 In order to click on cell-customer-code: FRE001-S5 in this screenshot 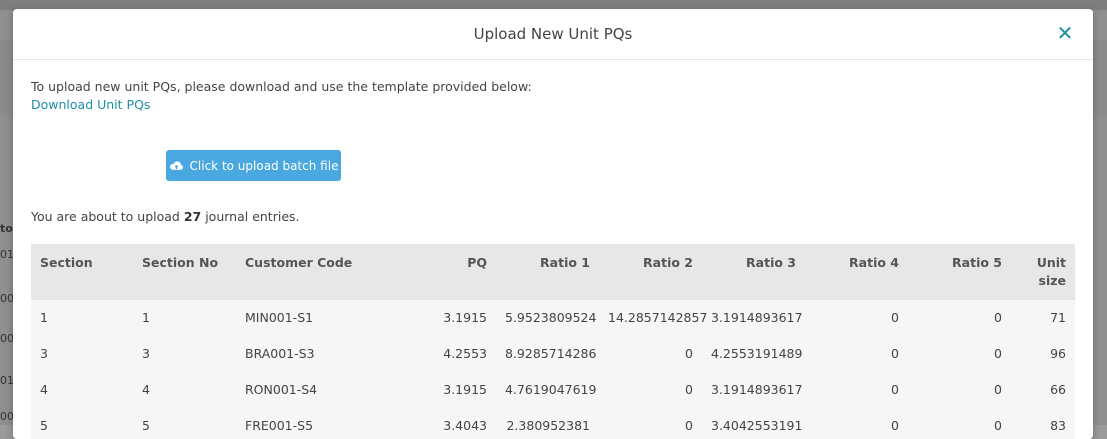, I will do `click(279, 425)`.